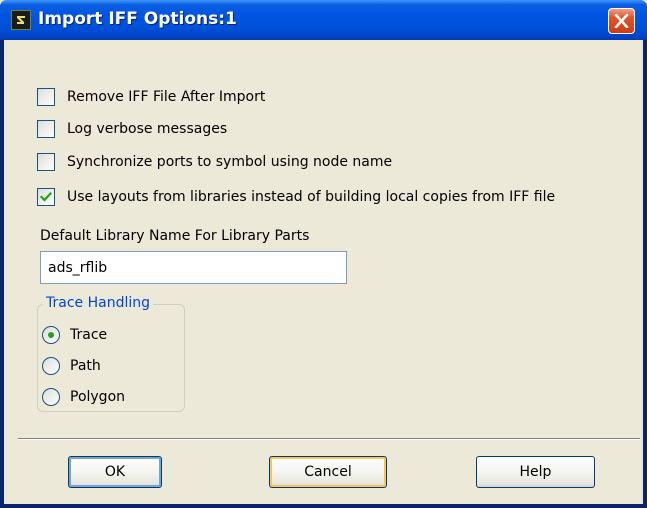 This screenshot has width=647, height=508. Describe the element at coordinates (98, 397) in the screenshot. I see `radio-label: Polygon` at that location.